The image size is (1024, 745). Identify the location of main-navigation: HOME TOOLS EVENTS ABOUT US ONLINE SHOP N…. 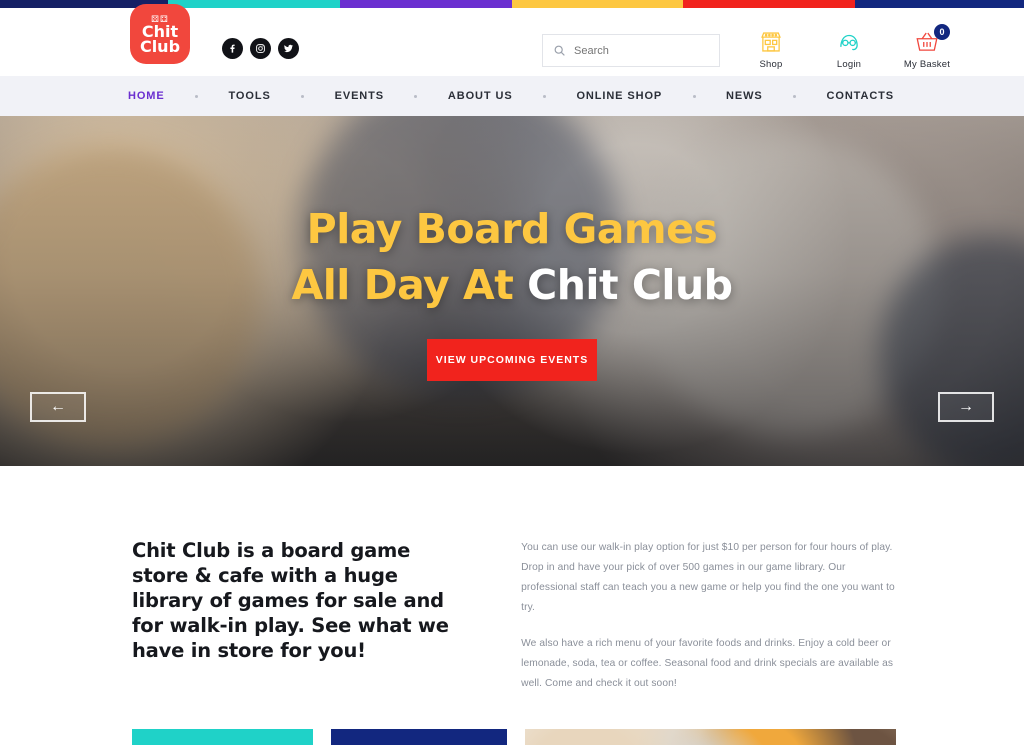
(512, 96).